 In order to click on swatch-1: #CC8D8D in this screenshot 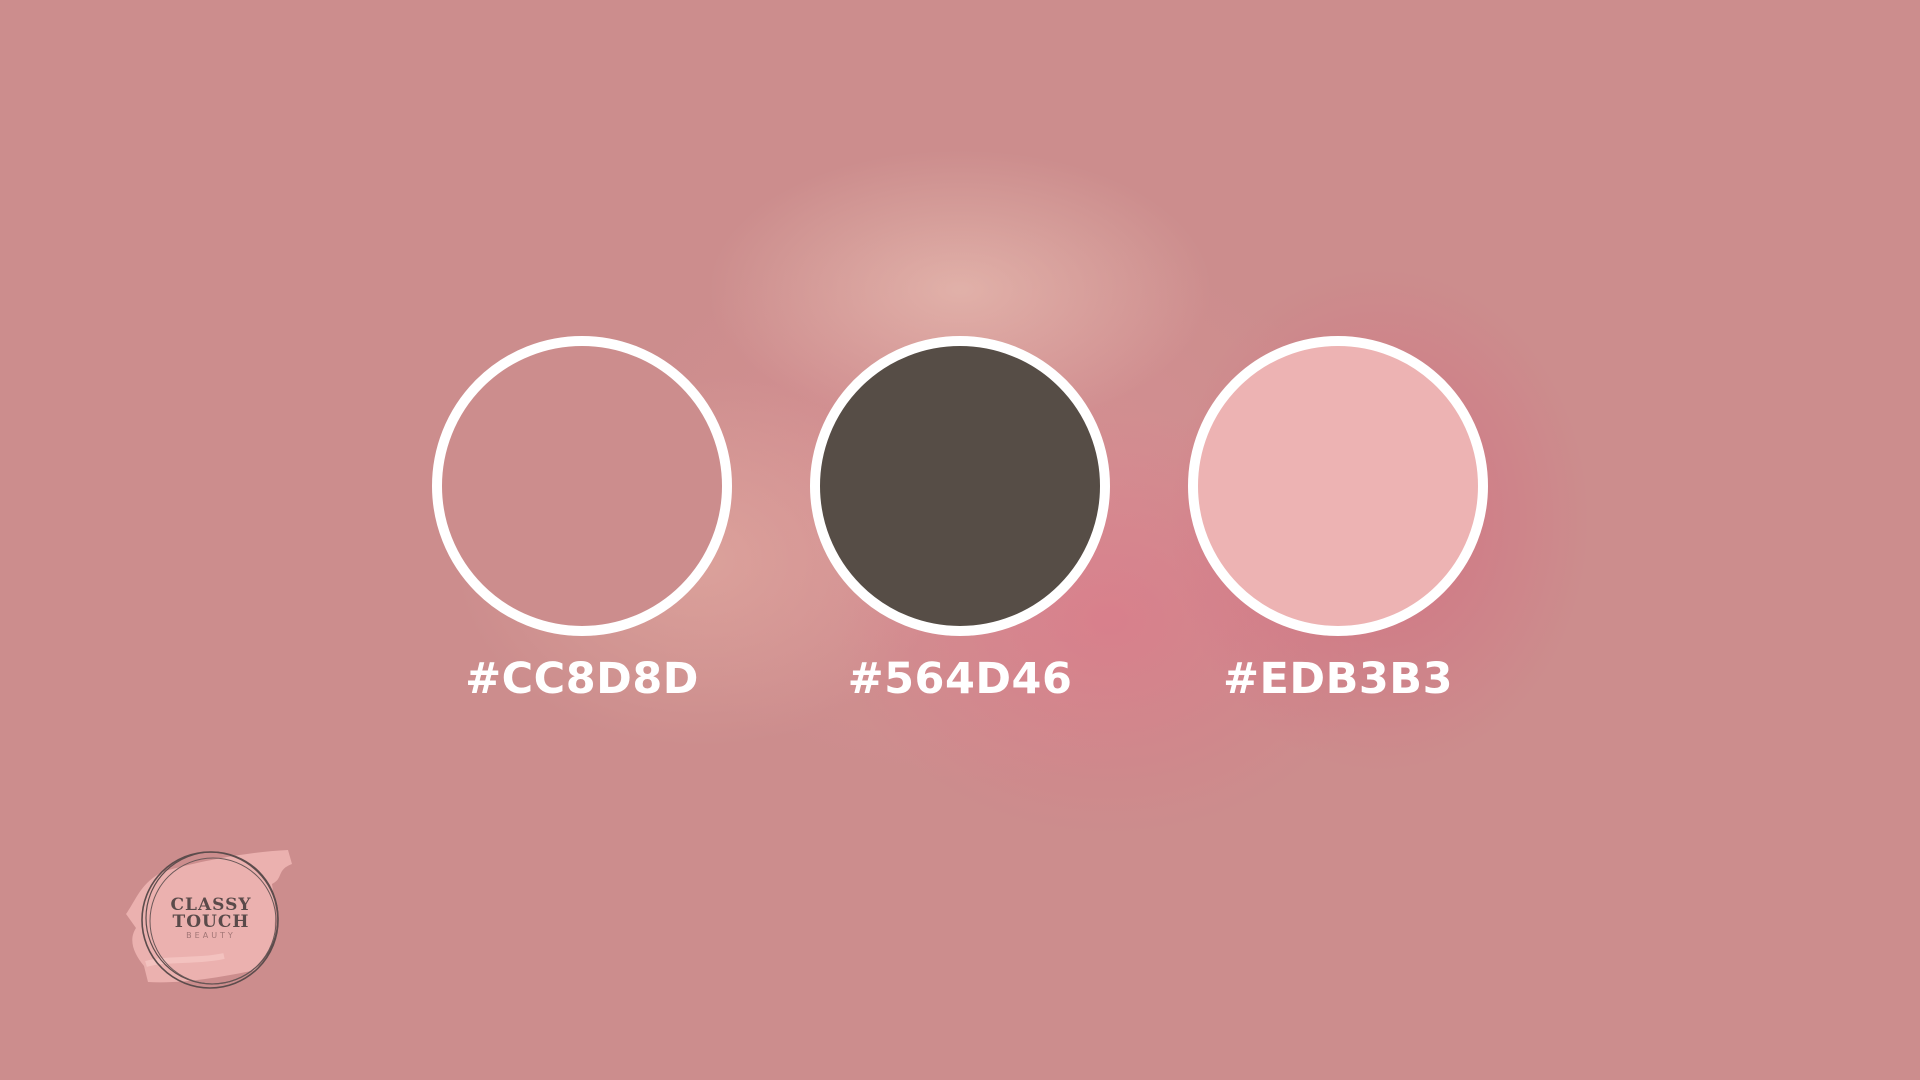, I will do `click(582, 526)`.